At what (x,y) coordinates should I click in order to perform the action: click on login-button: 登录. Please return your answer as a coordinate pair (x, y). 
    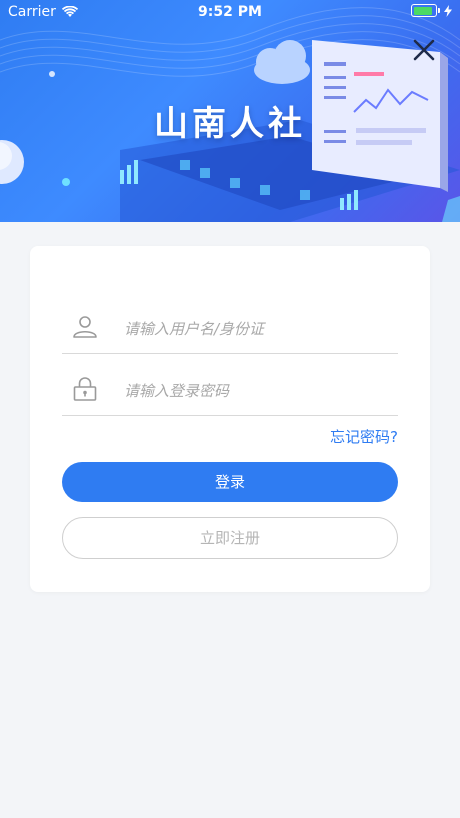
    Looking at the image, I should click on (230, 482).